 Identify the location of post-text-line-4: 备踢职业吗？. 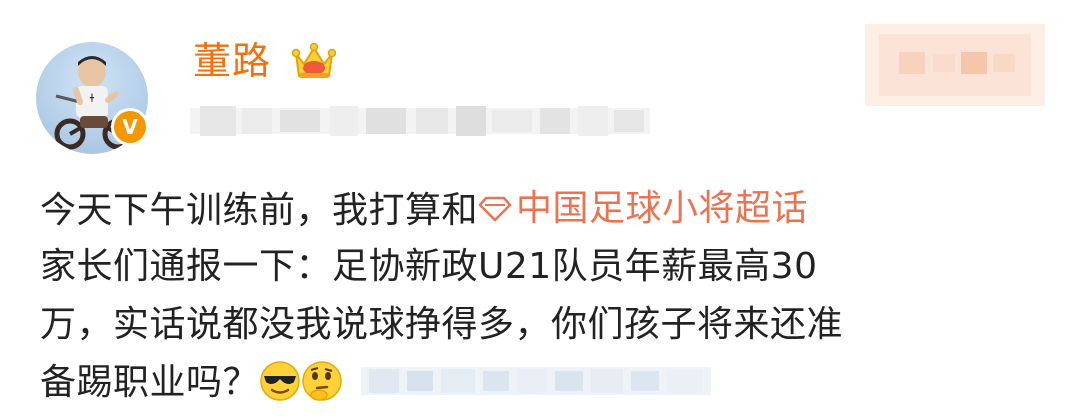
(540, 383).